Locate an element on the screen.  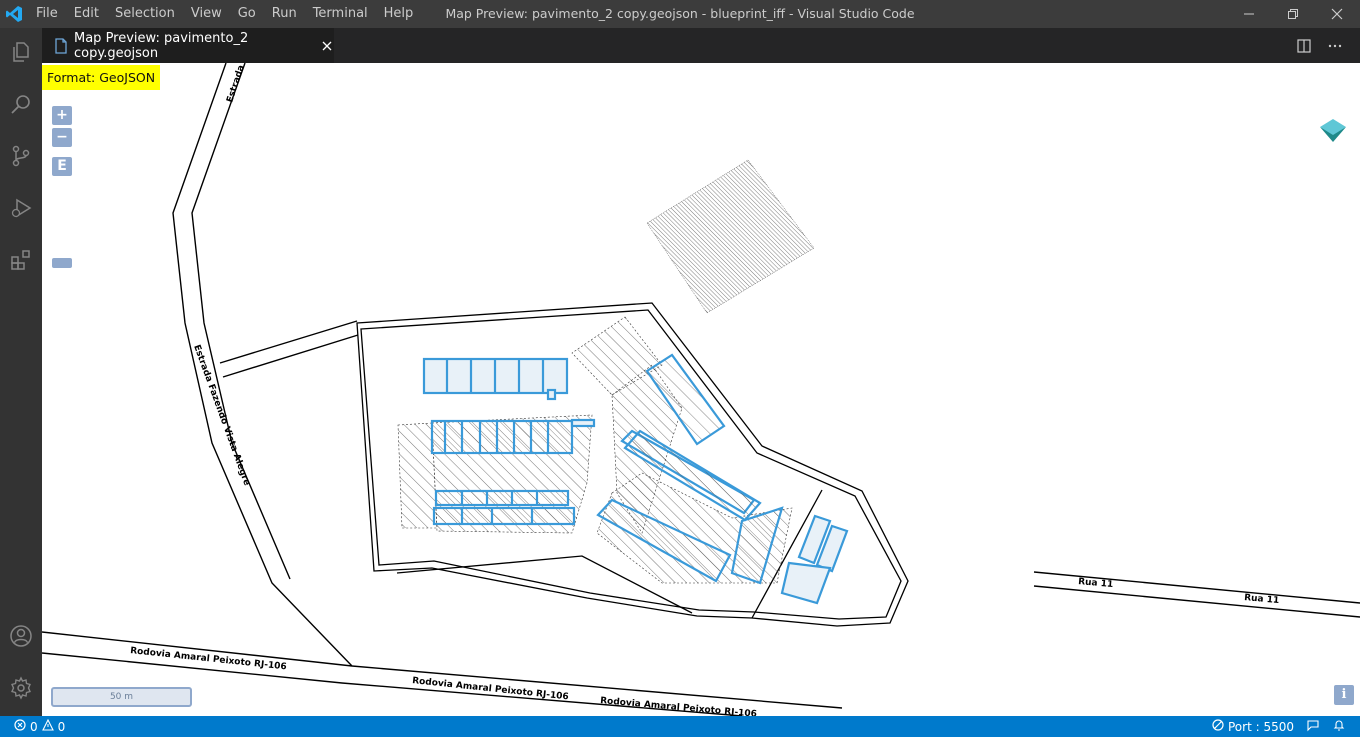
feedback-button is located at coordinates (1313, 726).